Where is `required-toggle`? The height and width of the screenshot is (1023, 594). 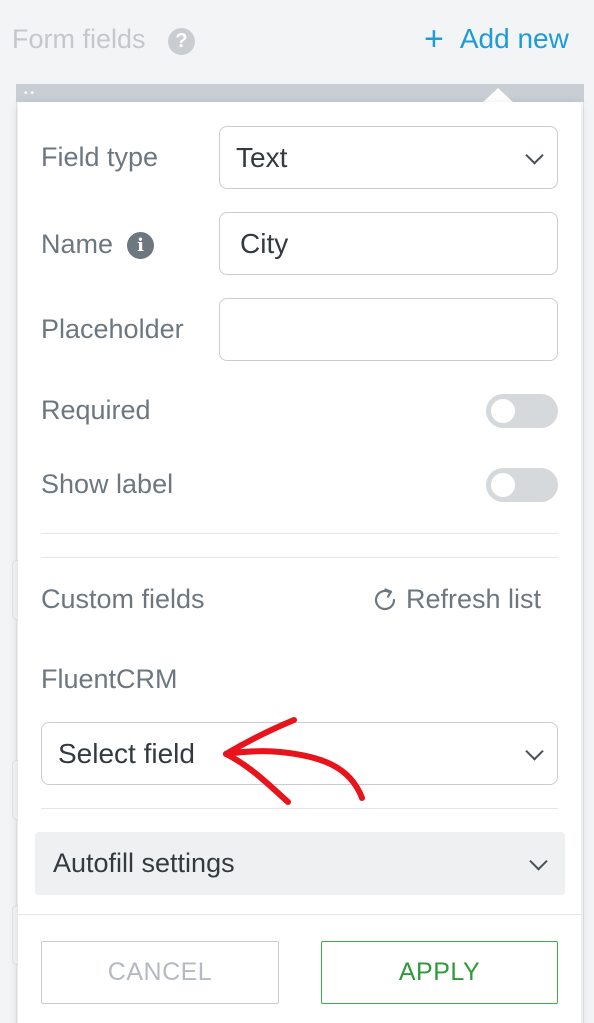
required-toggle is located at coordinates (522, 411).